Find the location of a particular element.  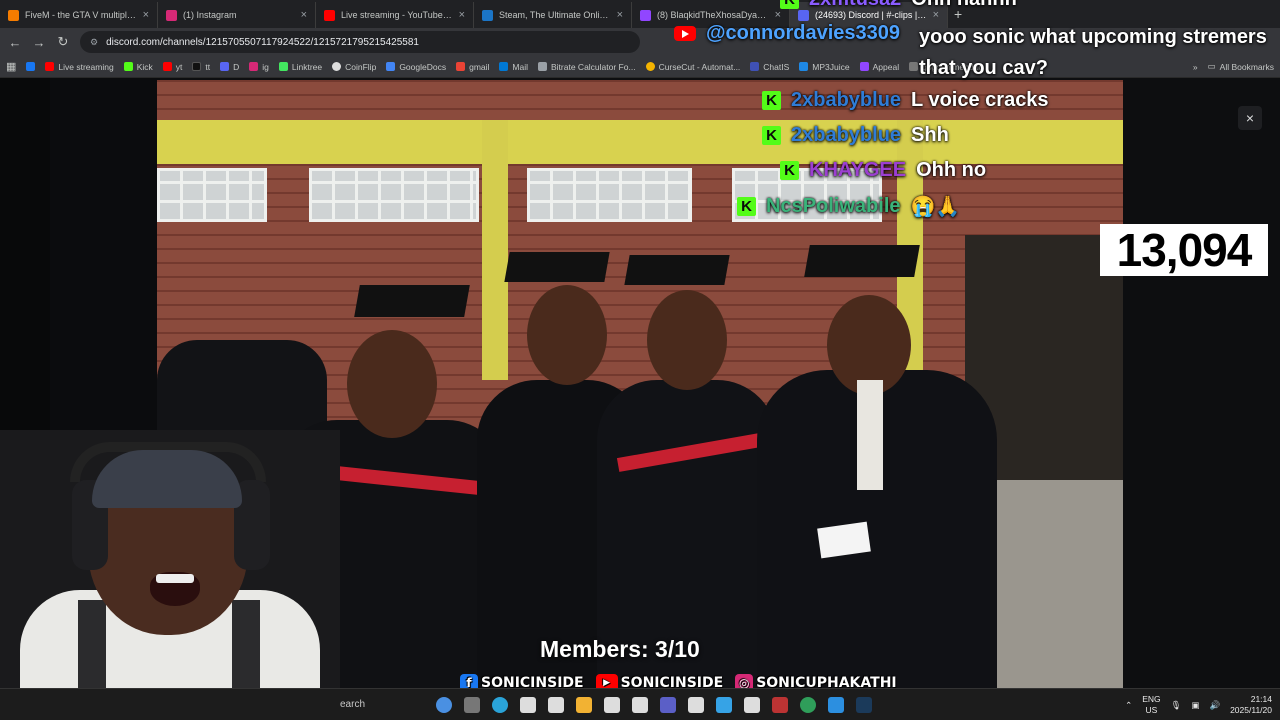

bookmark-ig: ig is located at coordinates (259, 67).